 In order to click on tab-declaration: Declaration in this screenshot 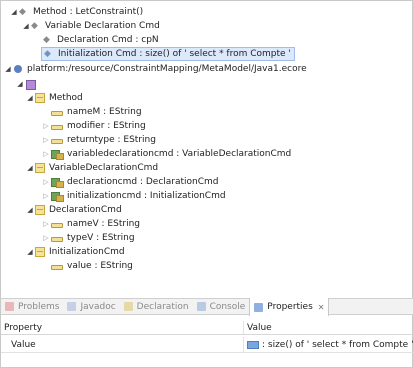, I will do `click(156, 306)`.